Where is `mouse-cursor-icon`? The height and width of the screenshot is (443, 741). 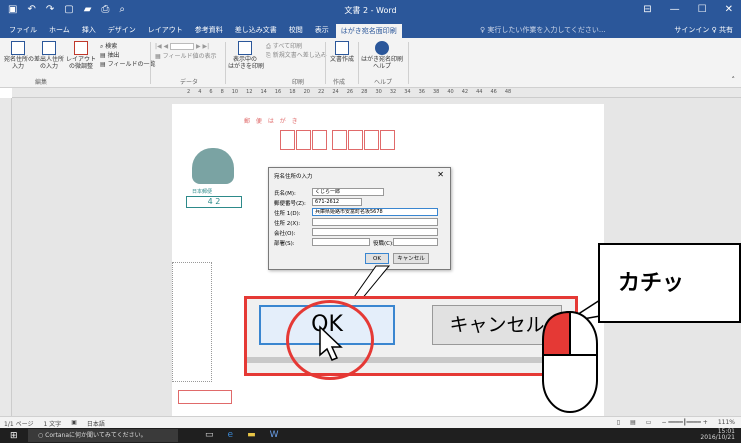
mouse-cursor-icon is located at coordinates (331, 343).